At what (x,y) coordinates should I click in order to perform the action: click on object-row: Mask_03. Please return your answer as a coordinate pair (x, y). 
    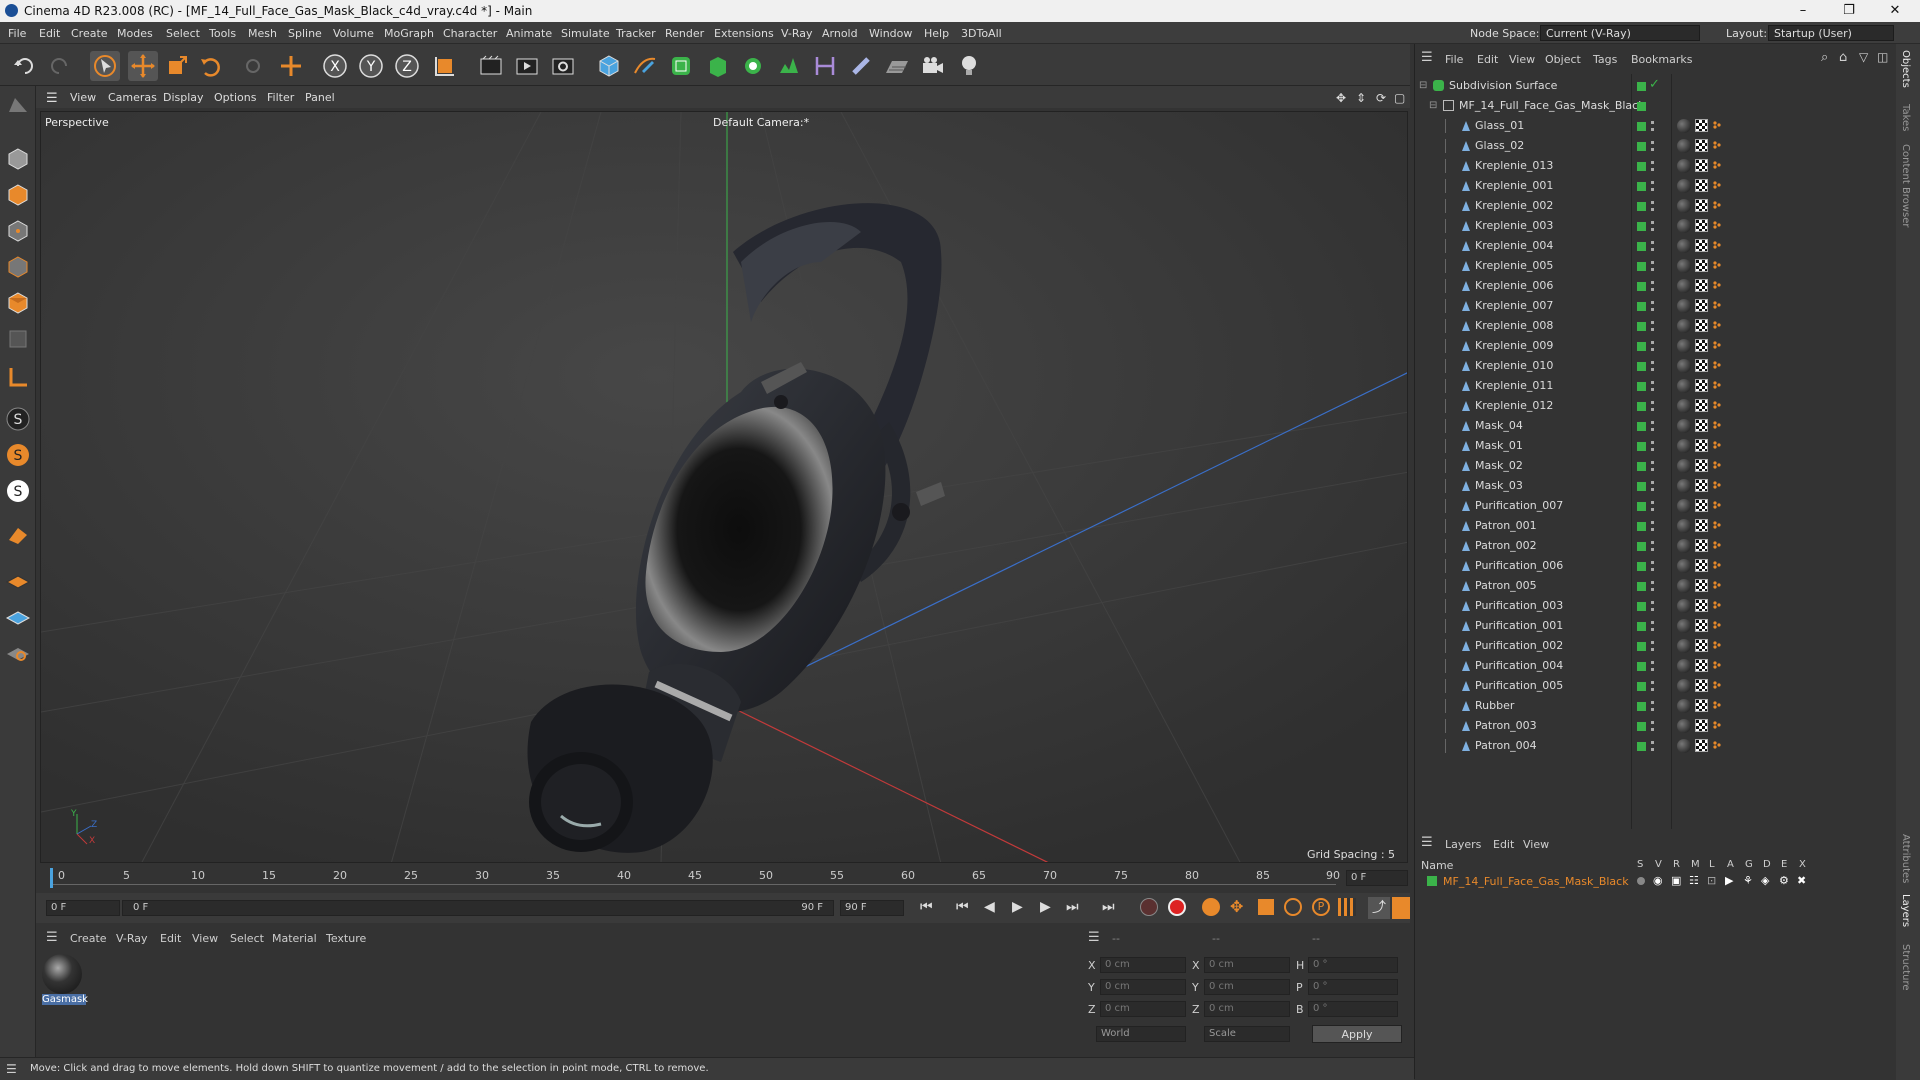
    Looking at the image, I should click on (1655, 486).